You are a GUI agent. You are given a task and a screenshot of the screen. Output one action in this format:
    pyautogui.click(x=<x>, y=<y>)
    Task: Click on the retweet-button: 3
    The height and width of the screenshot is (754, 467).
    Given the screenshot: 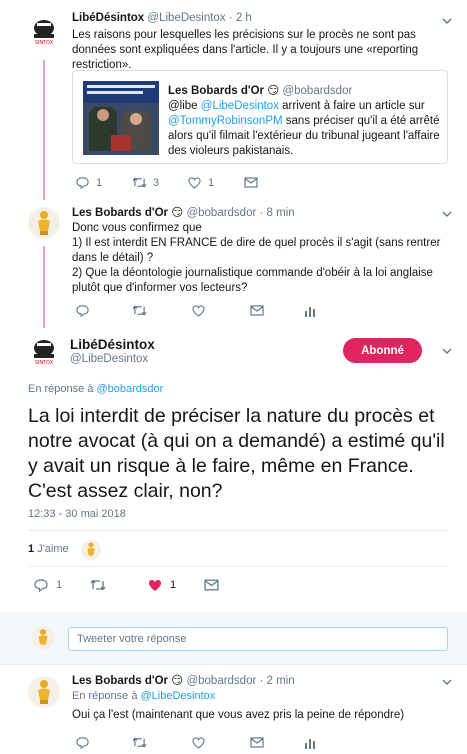 What is the action you would take?
    pyautogui.click(x=160, y=182)
    